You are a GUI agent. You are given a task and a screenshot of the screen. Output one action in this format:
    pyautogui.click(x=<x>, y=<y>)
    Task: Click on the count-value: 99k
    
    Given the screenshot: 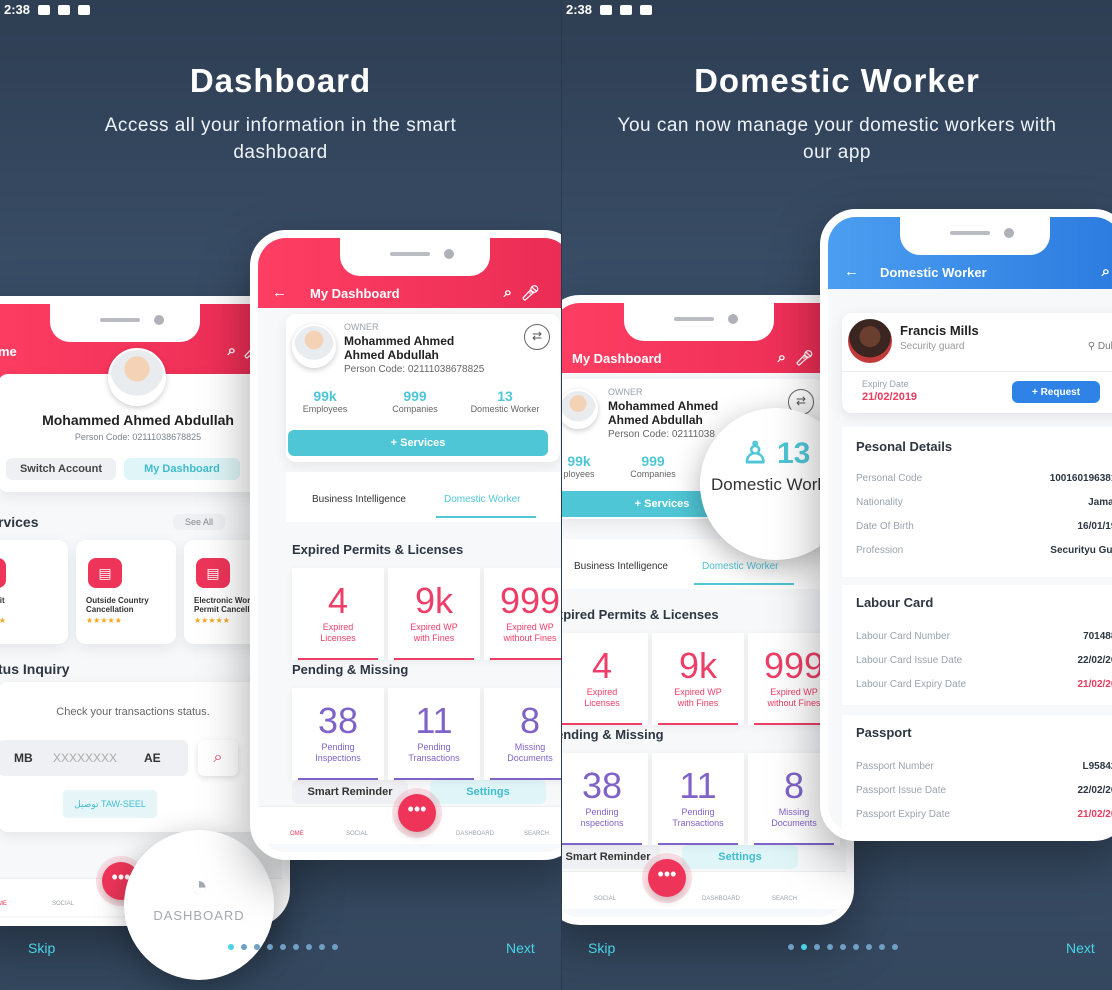 What is the action you would take?
    pyautogui.click(x=579, y=461)
    